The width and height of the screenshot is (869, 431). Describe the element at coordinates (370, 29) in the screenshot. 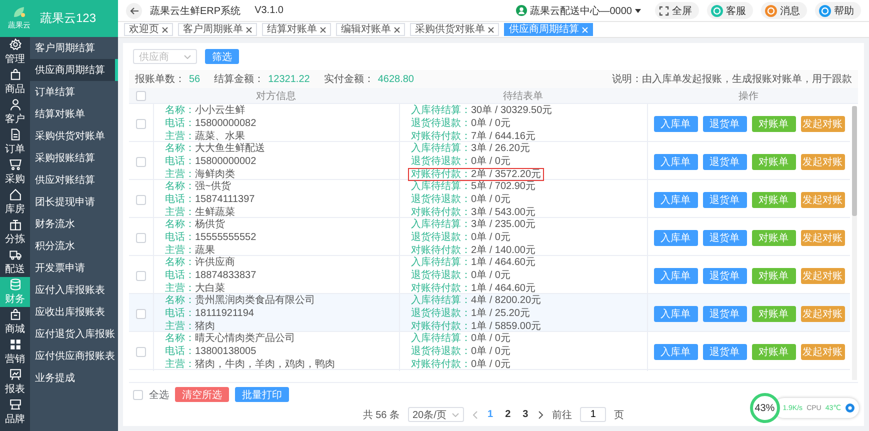

I see `tab: 编辑对账单` at that location.